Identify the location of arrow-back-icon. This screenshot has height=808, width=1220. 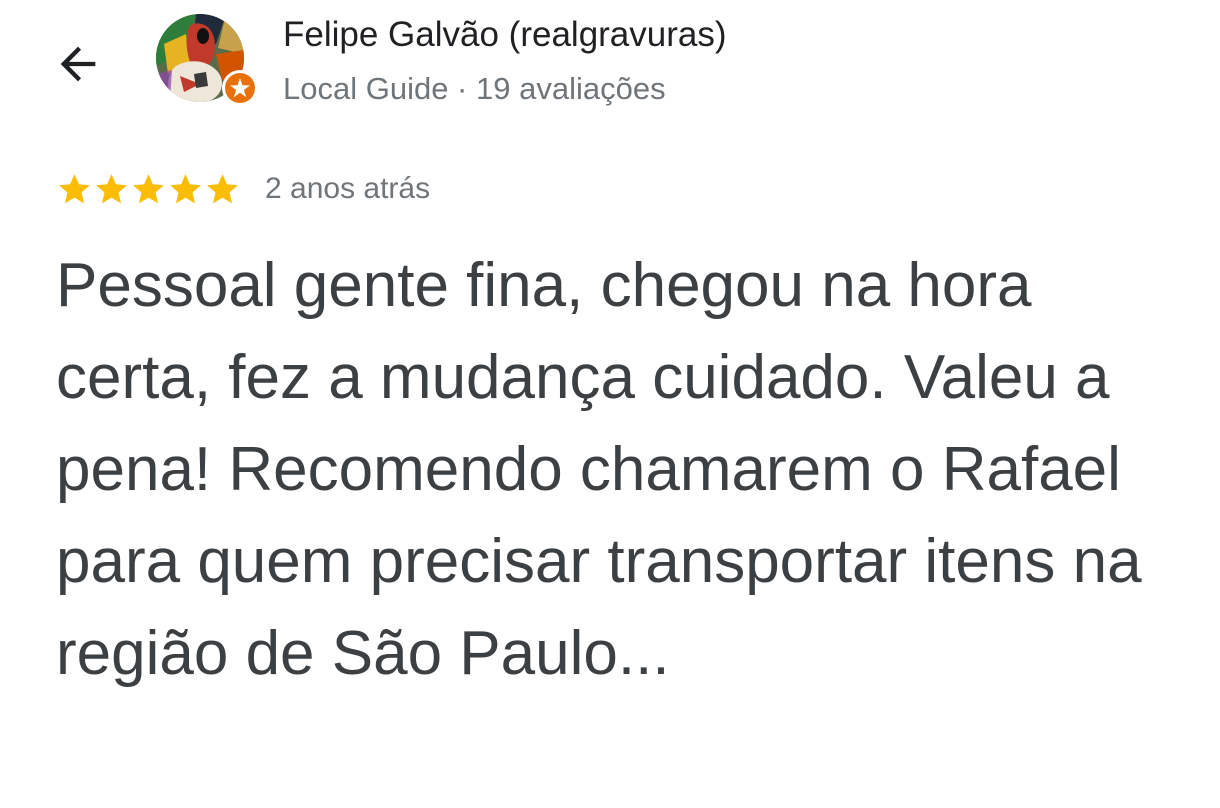
(78, 64).